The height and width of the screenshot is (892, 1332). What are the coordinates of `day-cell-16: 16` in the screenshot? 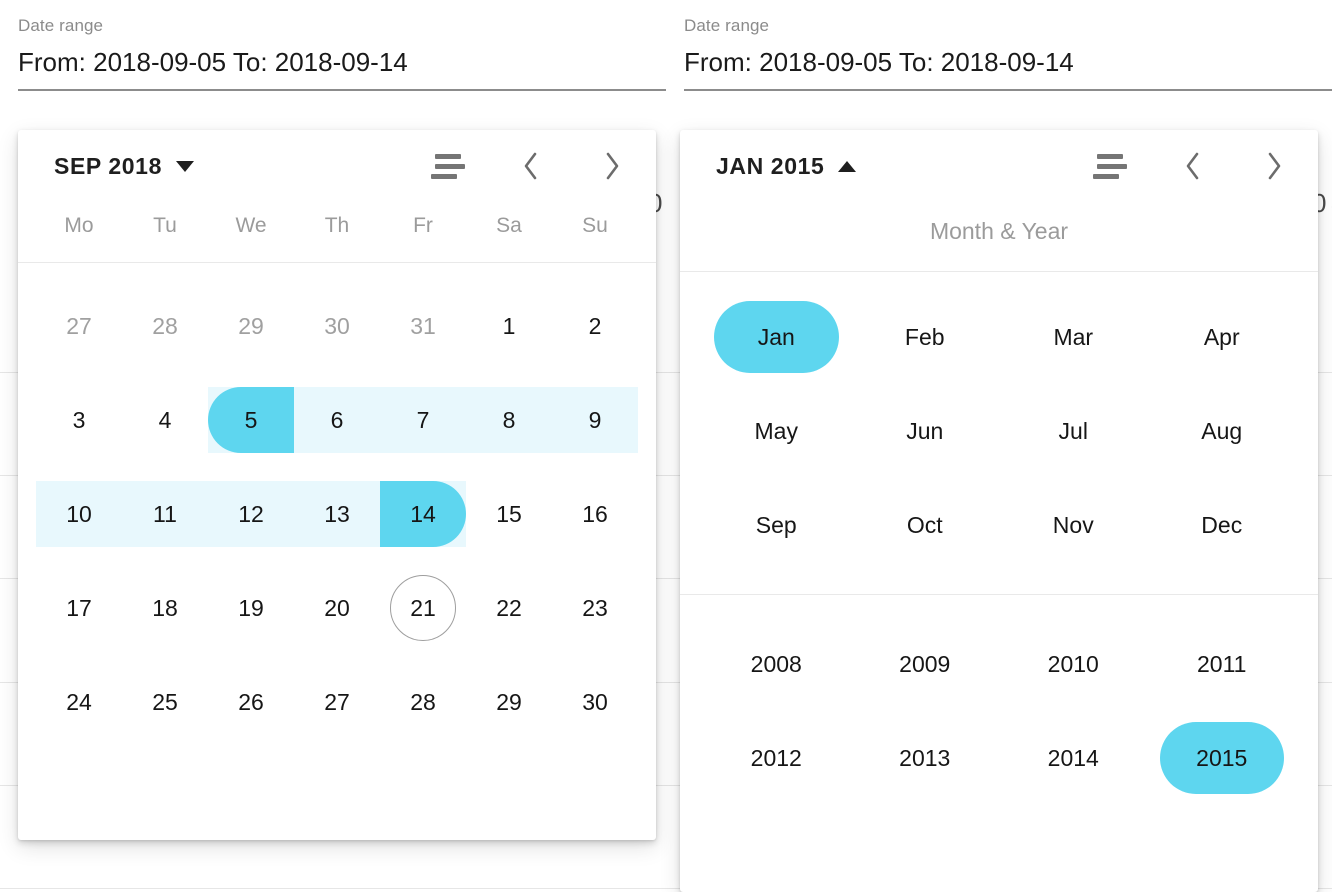 It's located at (595, 514).